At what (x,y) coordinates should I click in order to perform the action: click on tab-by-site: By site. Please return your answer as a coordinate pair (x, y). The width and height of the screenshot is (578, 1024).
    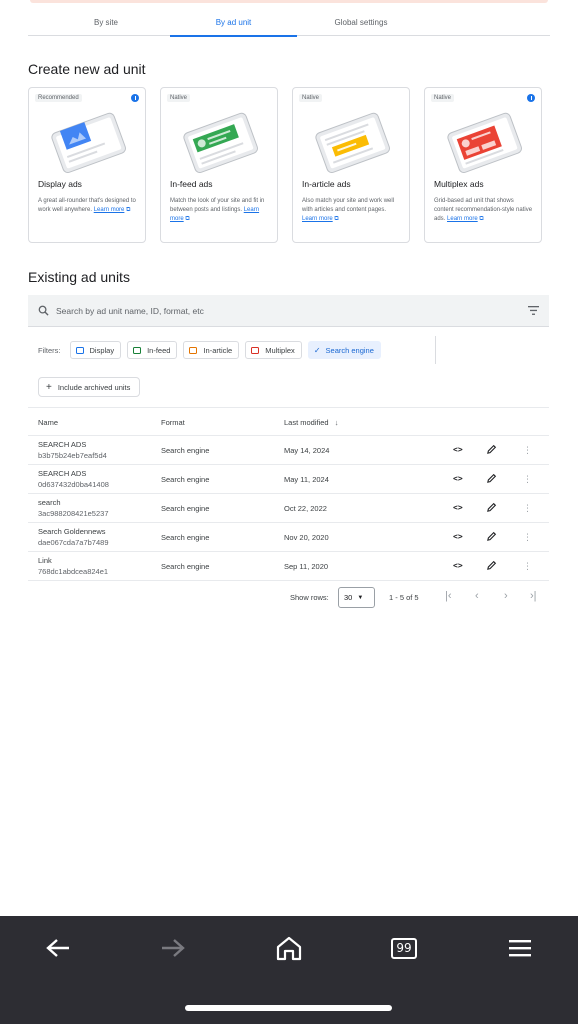
    Looking at the image, I should click on (106, 22).